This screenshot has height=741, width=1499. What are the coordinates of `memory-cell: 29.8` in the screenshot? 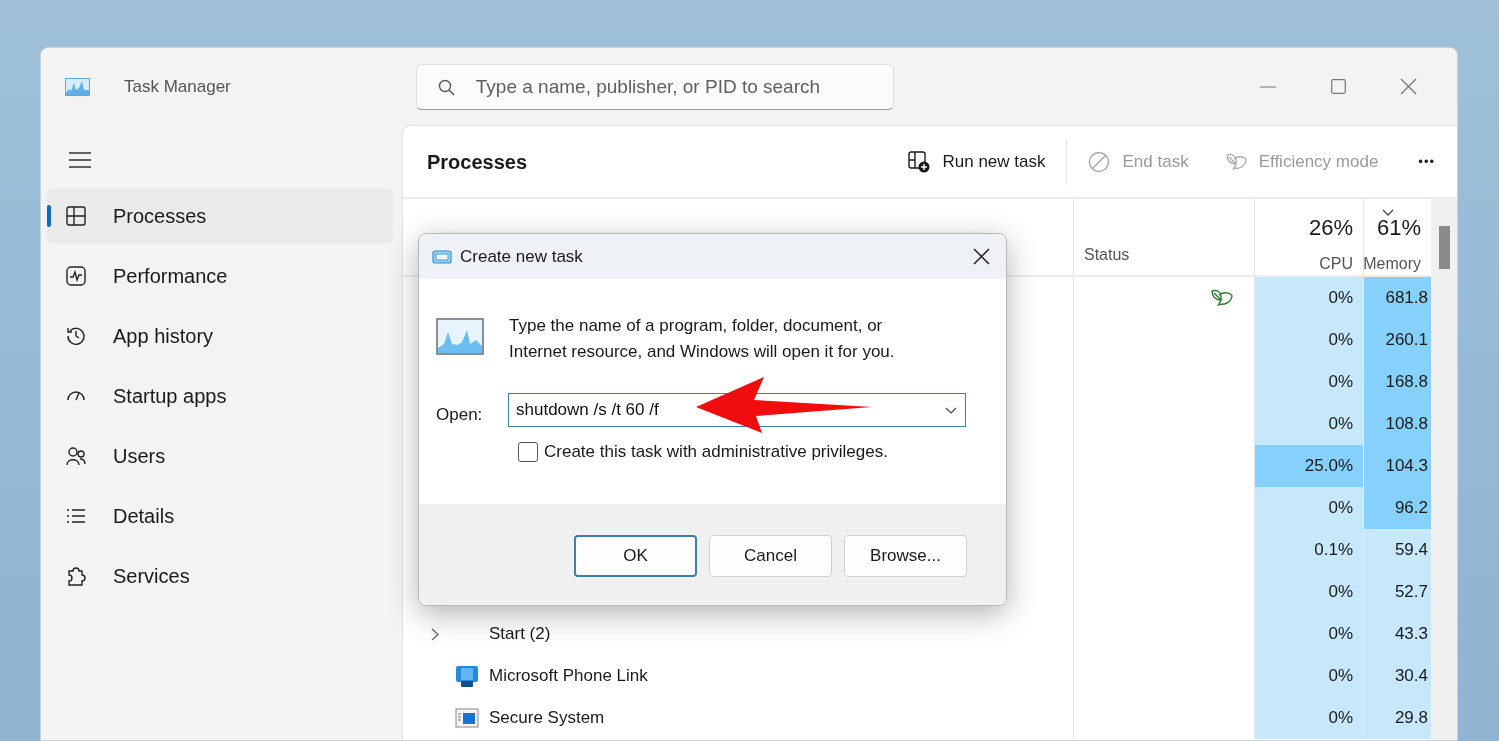 It's located at (1397, 718).